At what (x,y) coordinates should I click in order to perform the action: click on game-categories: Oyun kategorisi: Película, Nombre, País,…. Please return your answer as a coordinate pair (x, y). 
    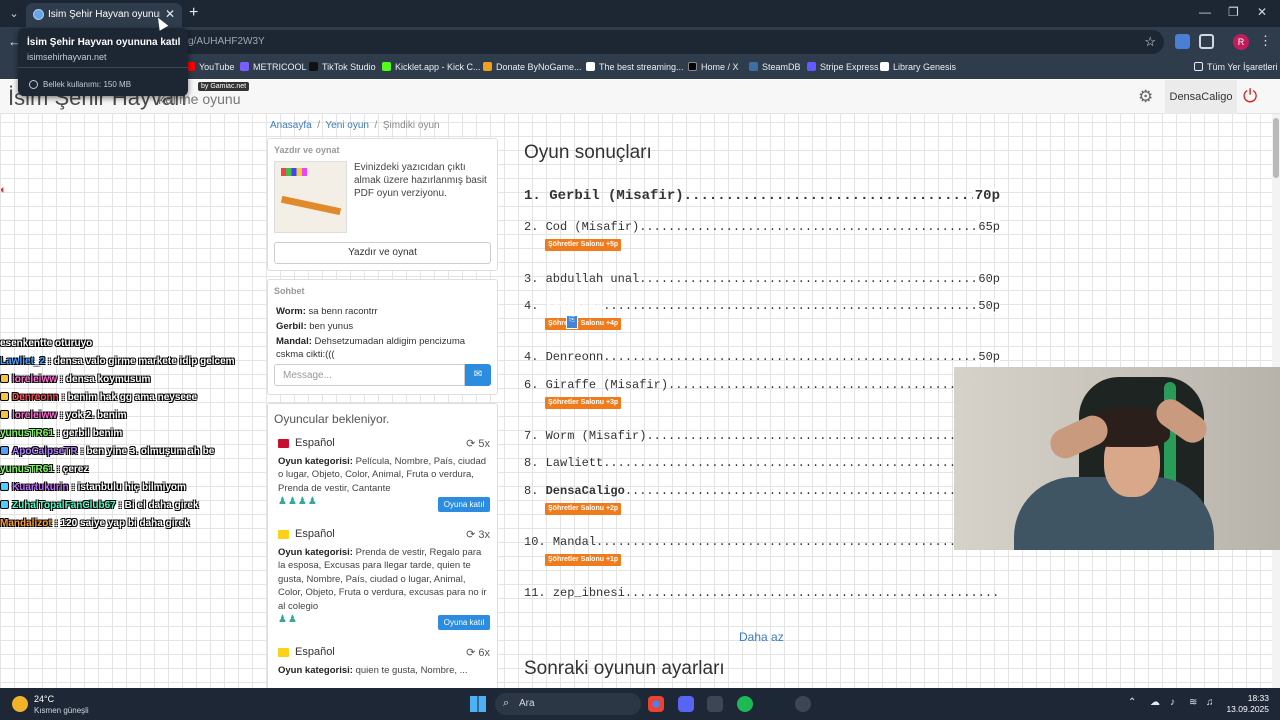
    Looking at the image, I should click on (382, 475).